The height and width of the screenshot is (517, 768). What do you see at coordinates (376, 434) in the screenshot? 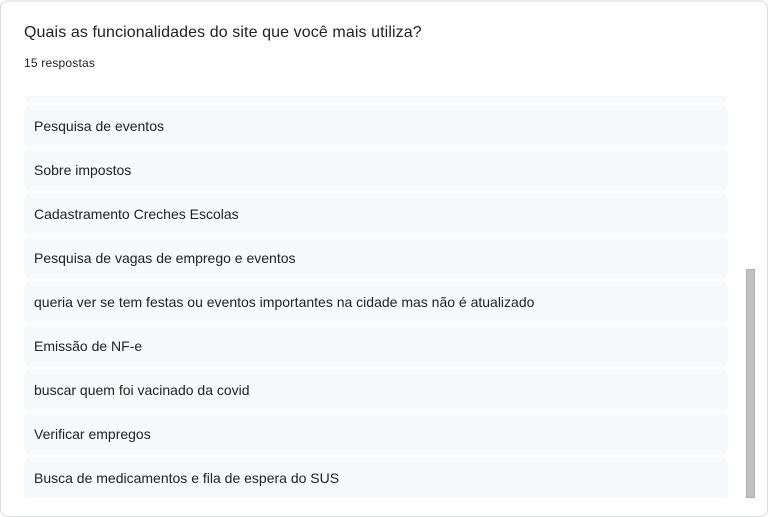
I see `response-item: Verificar empregos` at bounding box center [376, 434].